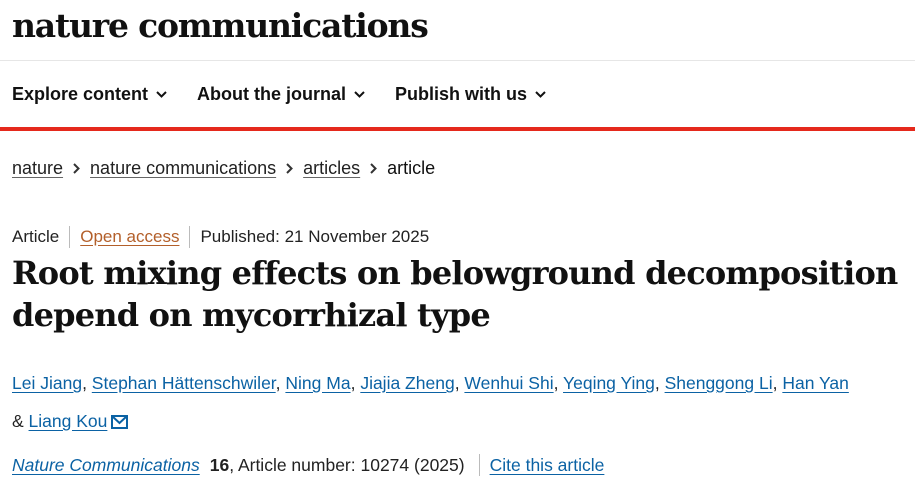 This screenshot has height=486, width=915. What do you see at coordinates (331, 168) in the screenshot?
I see `breadcrumb-articles: articles` at bounding box center [331, 168].